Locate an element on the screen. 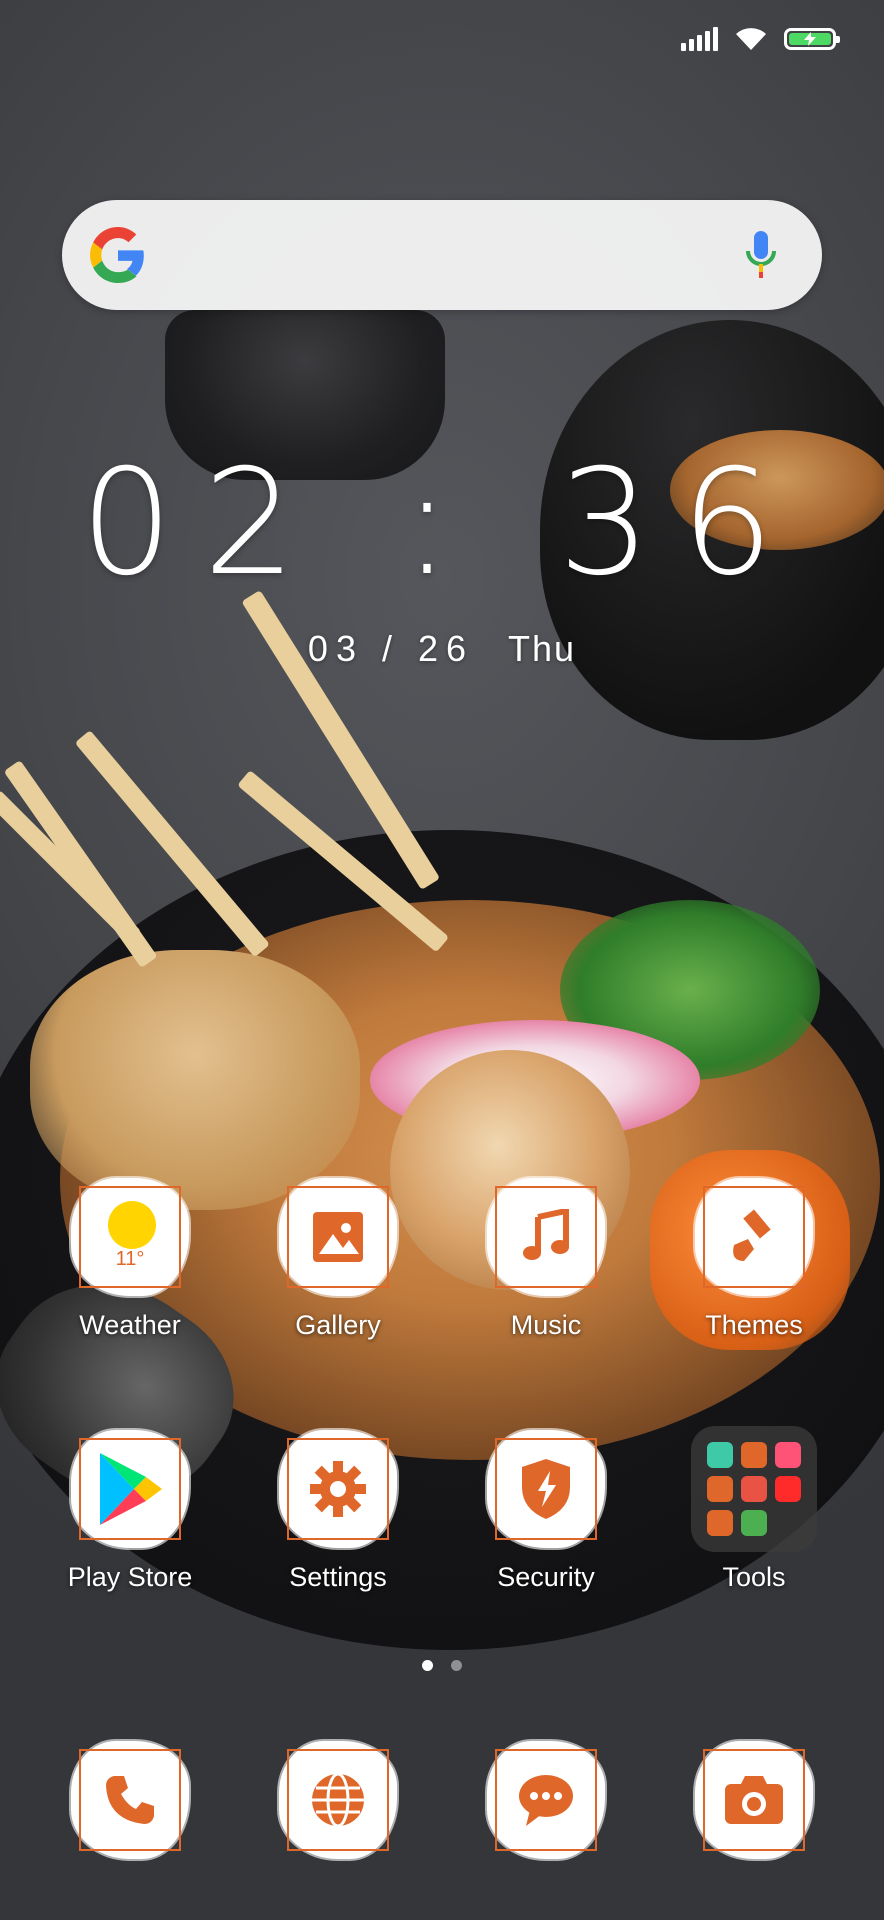 The height and width of the screenshot is (1920, 884). app-label: Play Store is located at coordinates (130, 1577).